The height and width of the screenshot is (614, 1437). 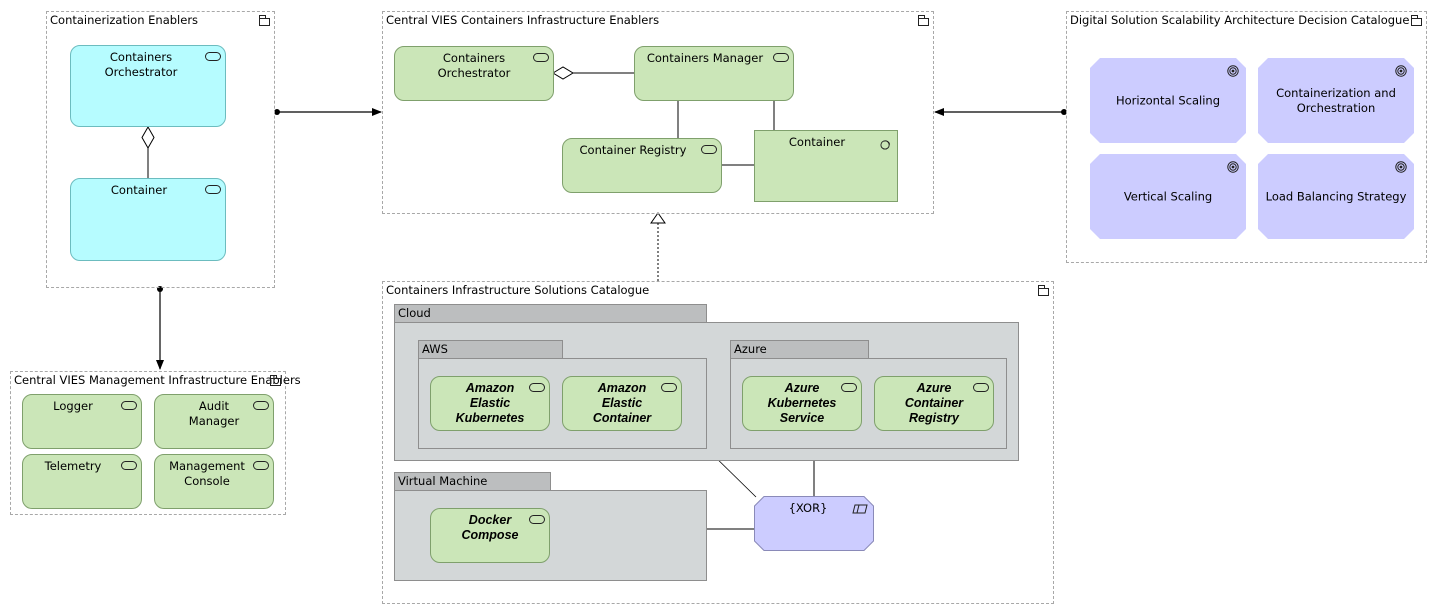 What do you see at coordinates (814, 523) in the screenshot?
I see `xor-junction: {XOR}` at bounding box center [814, 523].